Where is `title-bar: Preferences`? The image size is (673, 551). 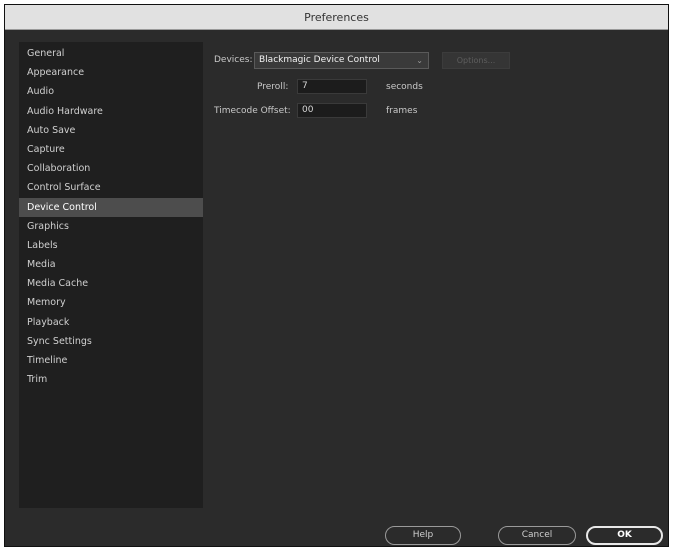 title-bar: Preferences is located at coordinates (336, 17).